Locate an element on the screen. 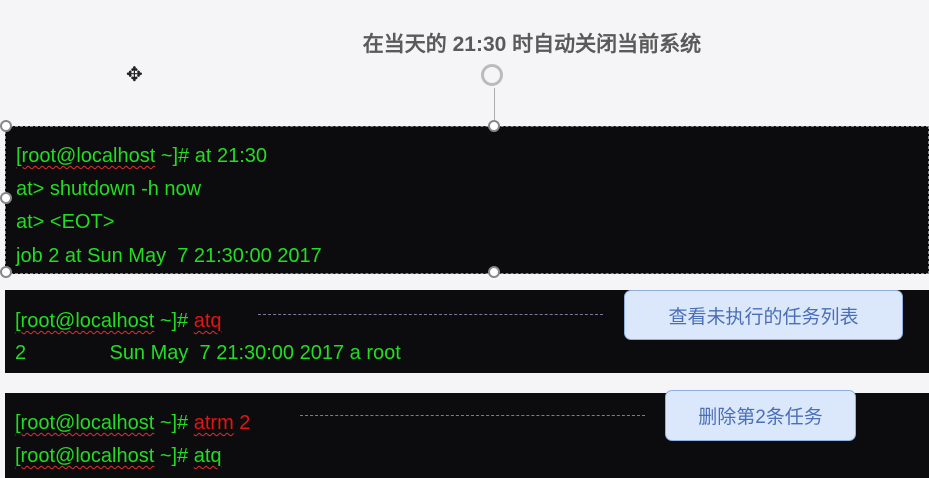 This screenshot has height=478, width=929. slide-title: 在当天的 21:30 时自动关闭当前系统 is located at coordinates (532, 44).